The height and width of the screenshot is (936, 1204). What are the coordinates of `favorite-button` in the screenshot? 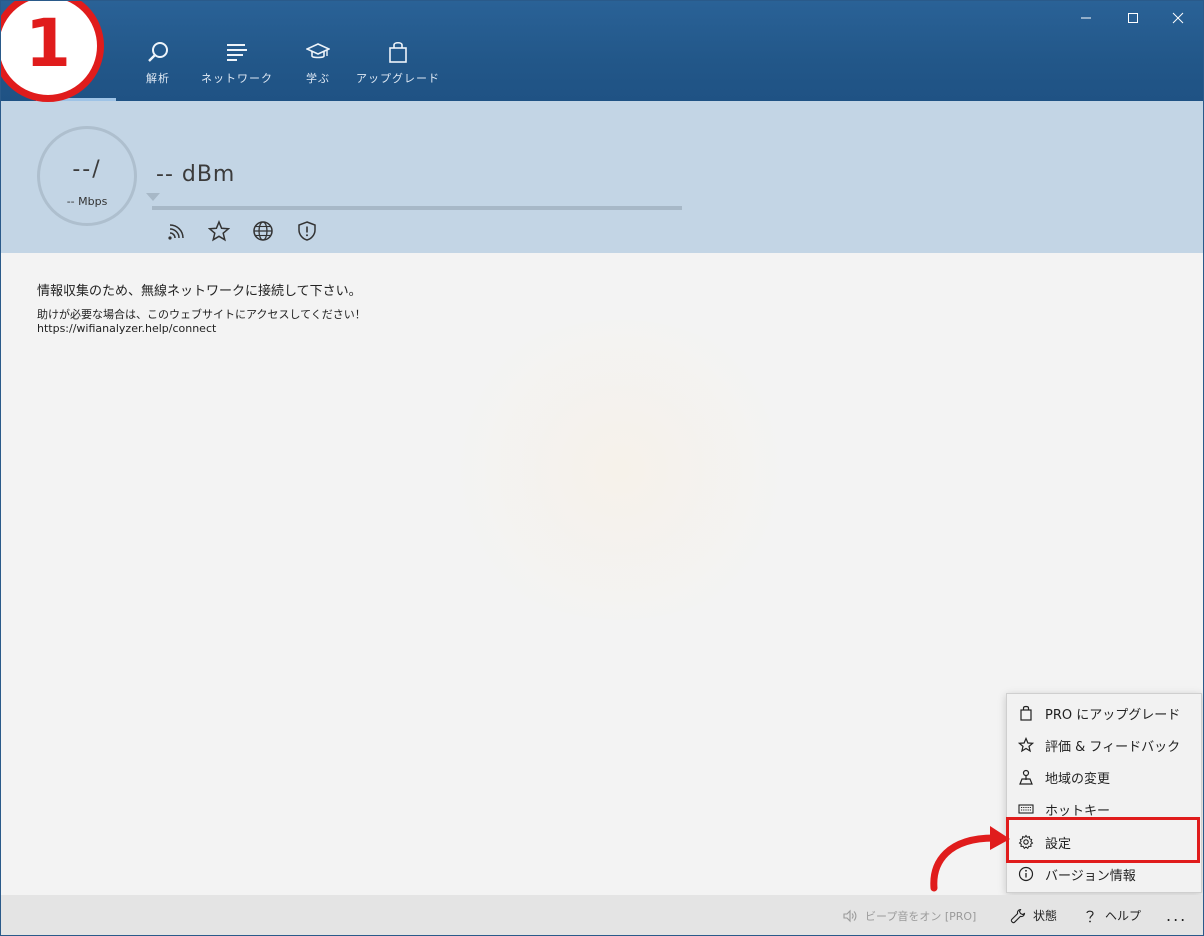 It's located at (219, 231).